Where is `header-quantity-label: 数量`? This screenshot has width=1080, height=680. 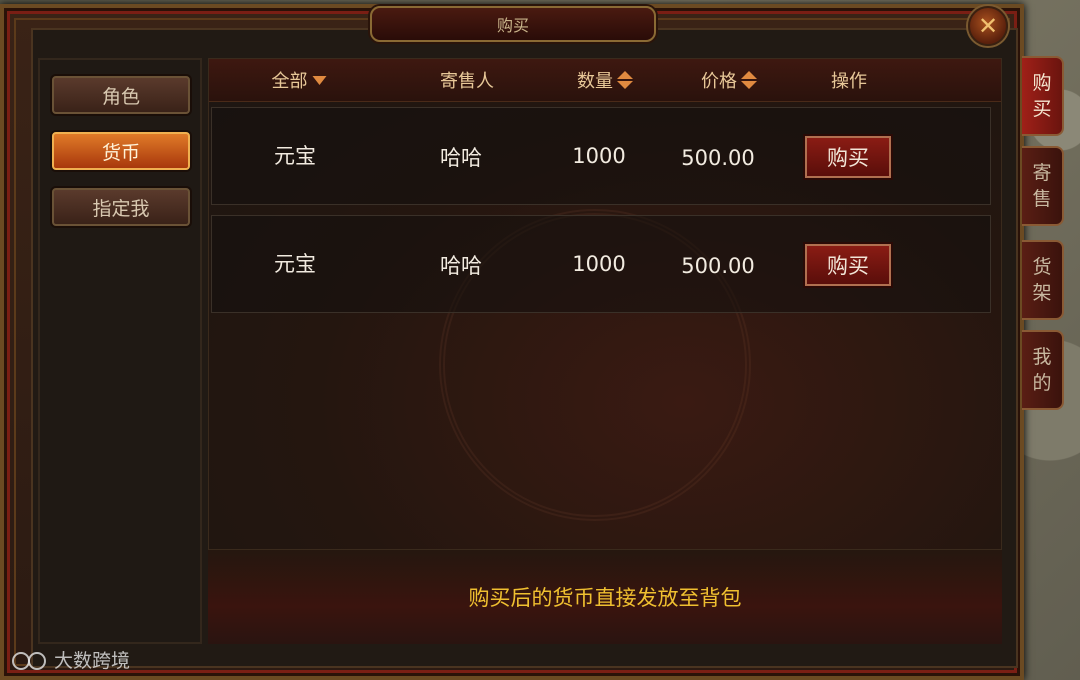
header-quantity-label: 数量 is located at coordinates (595, 81).